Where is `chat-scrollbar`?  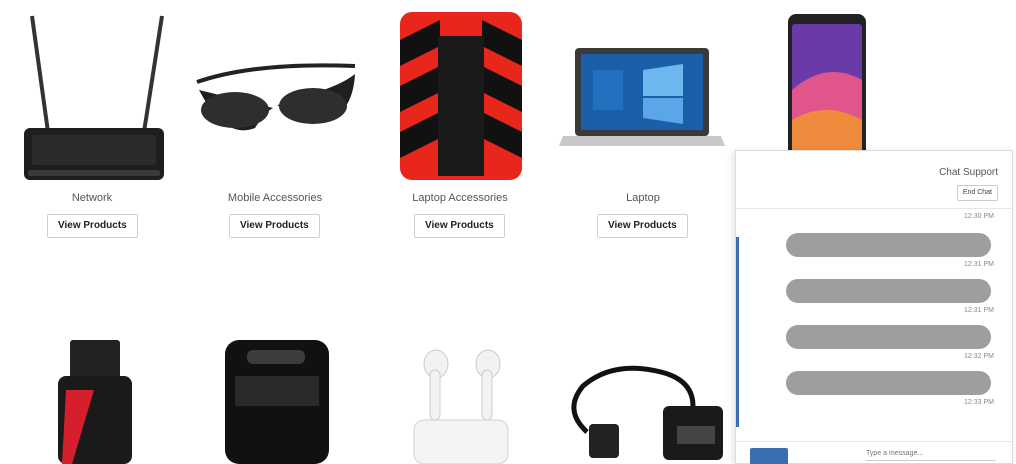
chat-scrollbar is located at coordinates (737, 332).